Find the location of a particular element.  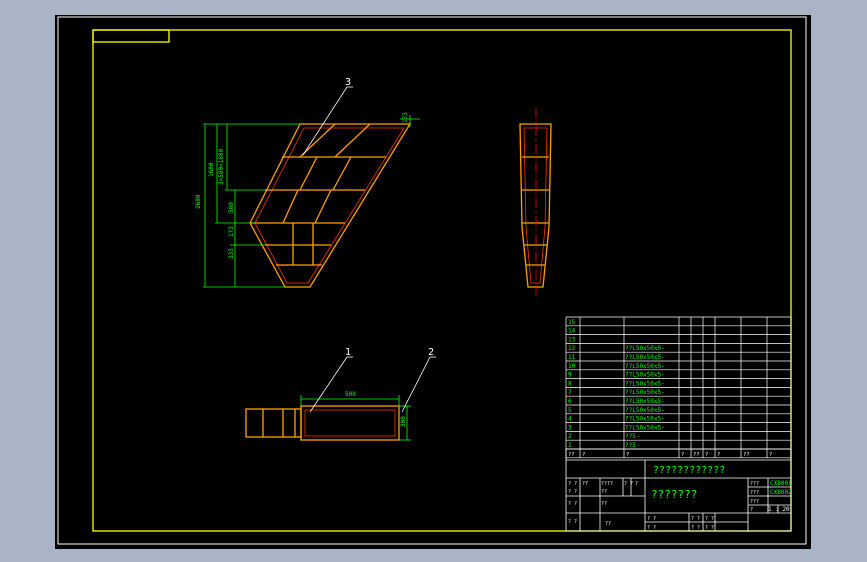

bom-row-number: 12 is located at coordinates (572, 348).